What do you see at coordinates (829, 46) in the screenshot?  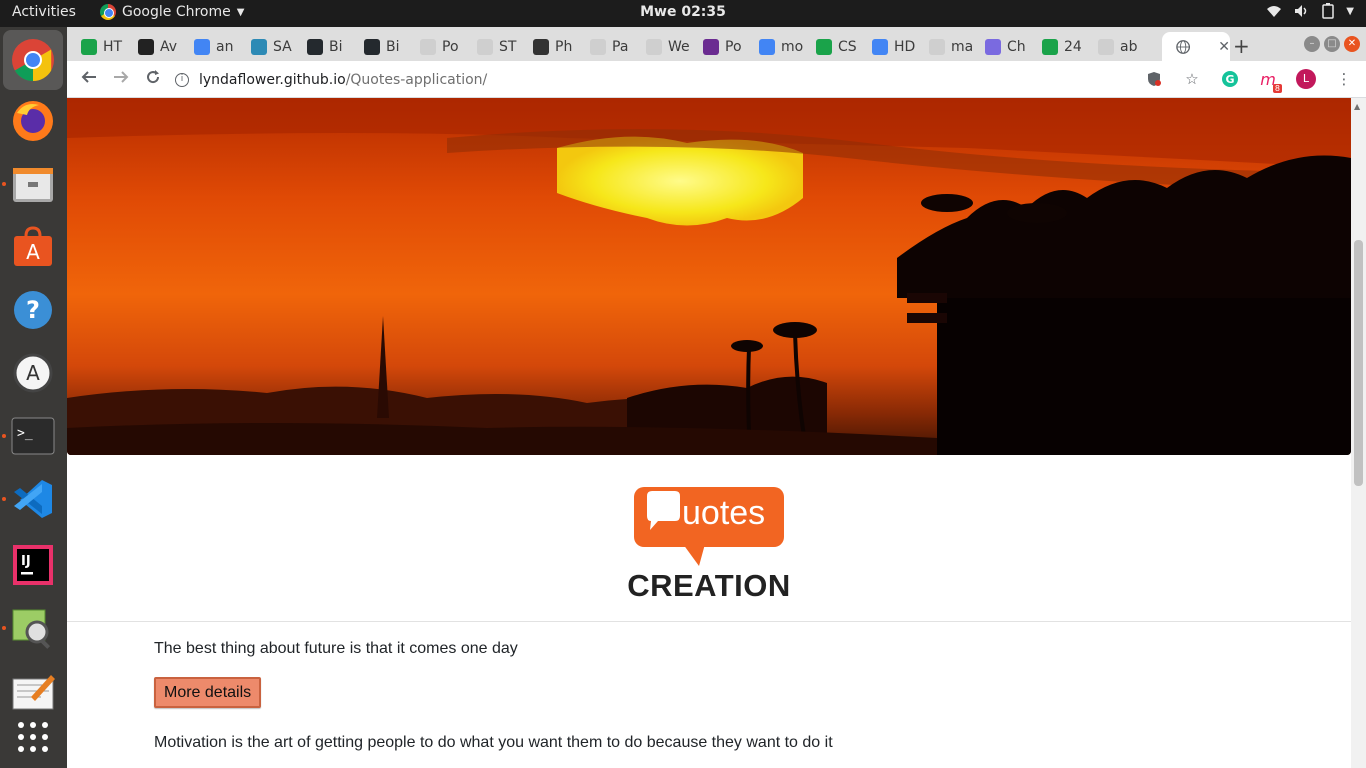 I see `browser-tab: CS` at bounding box center [829, 46].